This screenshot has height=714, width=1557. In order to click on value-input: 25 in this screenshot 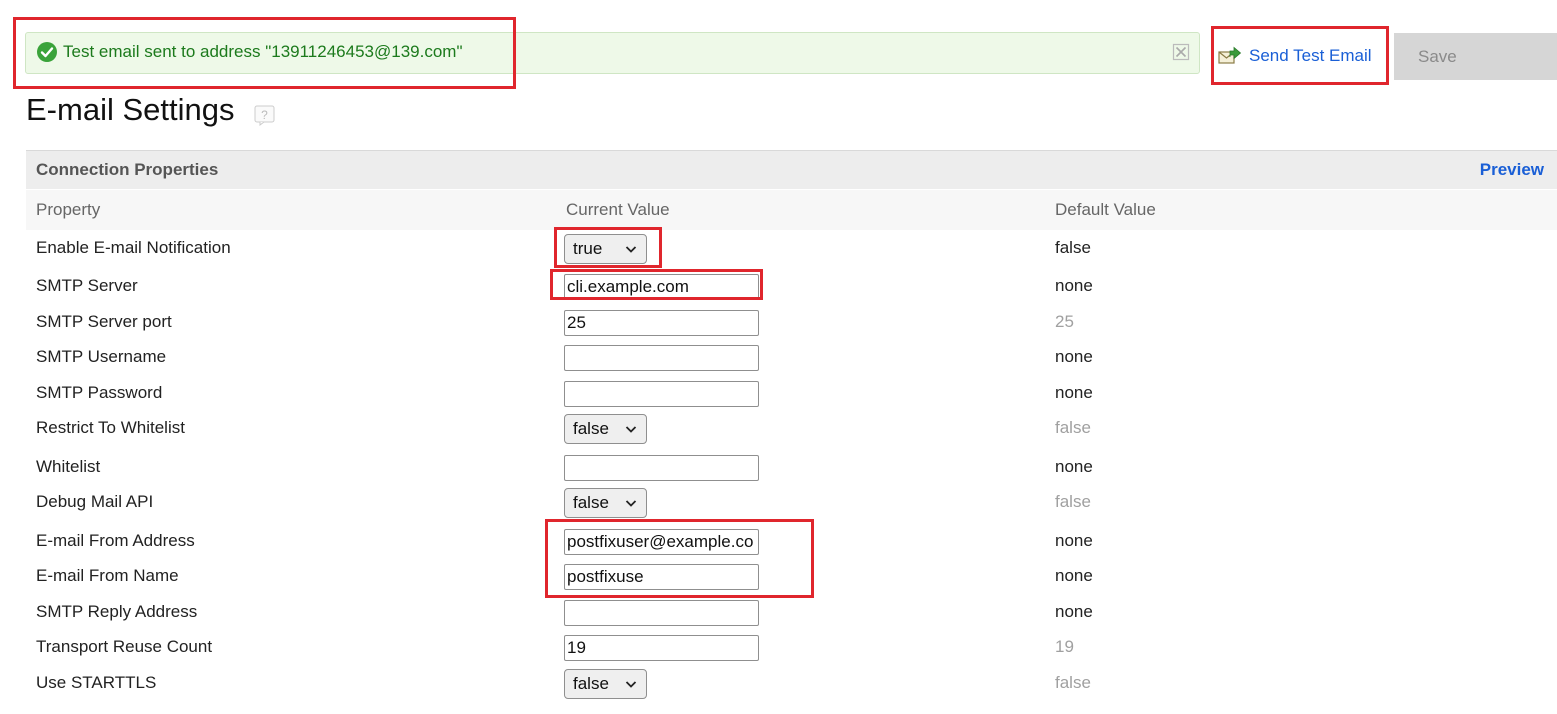, I will do `click(661, 323)`.